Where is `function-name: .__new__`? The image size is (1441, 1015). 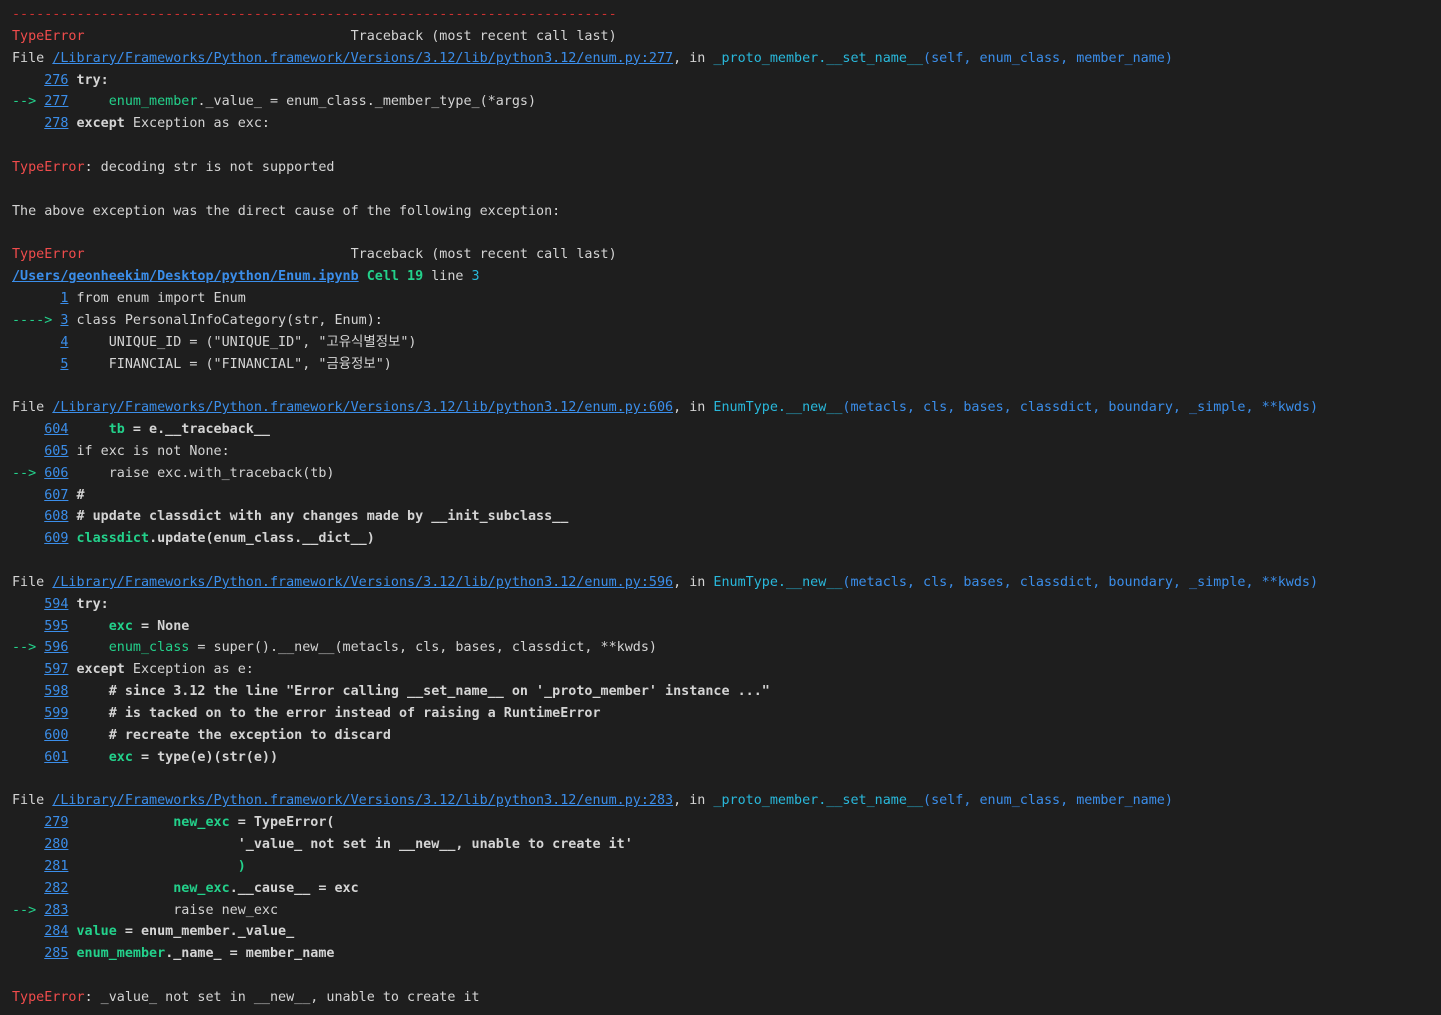 function-name: .__new__ is located at coordinates (810, 582).